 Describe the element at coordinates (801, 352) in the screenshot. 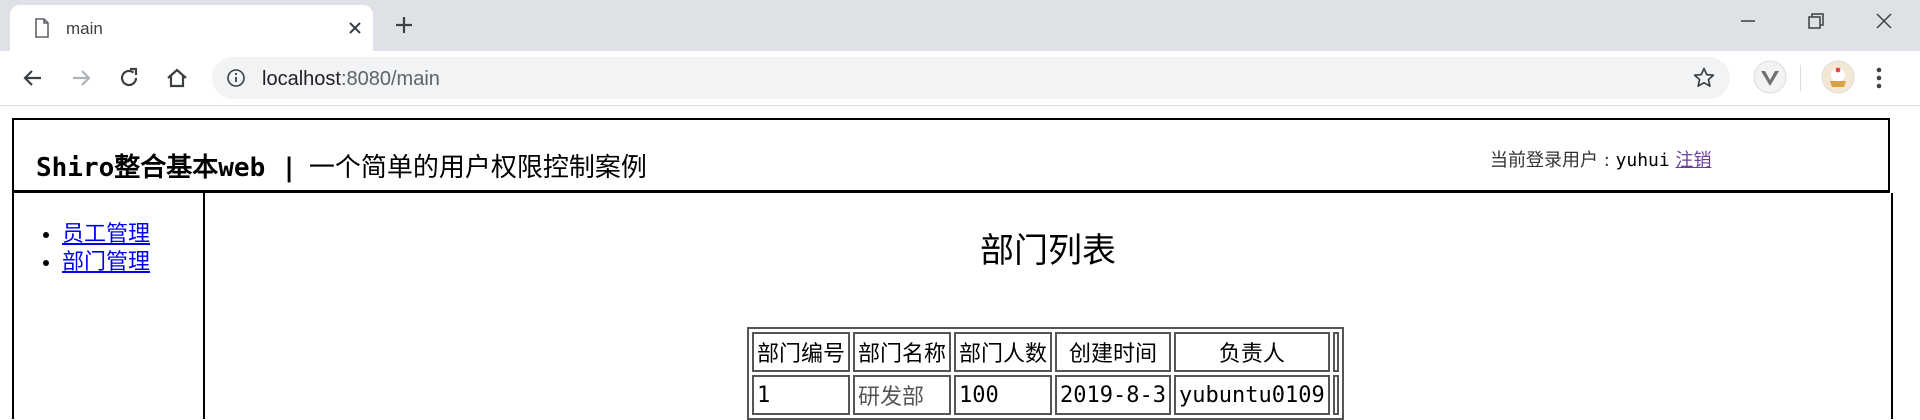

I see `column-header: 部门编号` at that location.